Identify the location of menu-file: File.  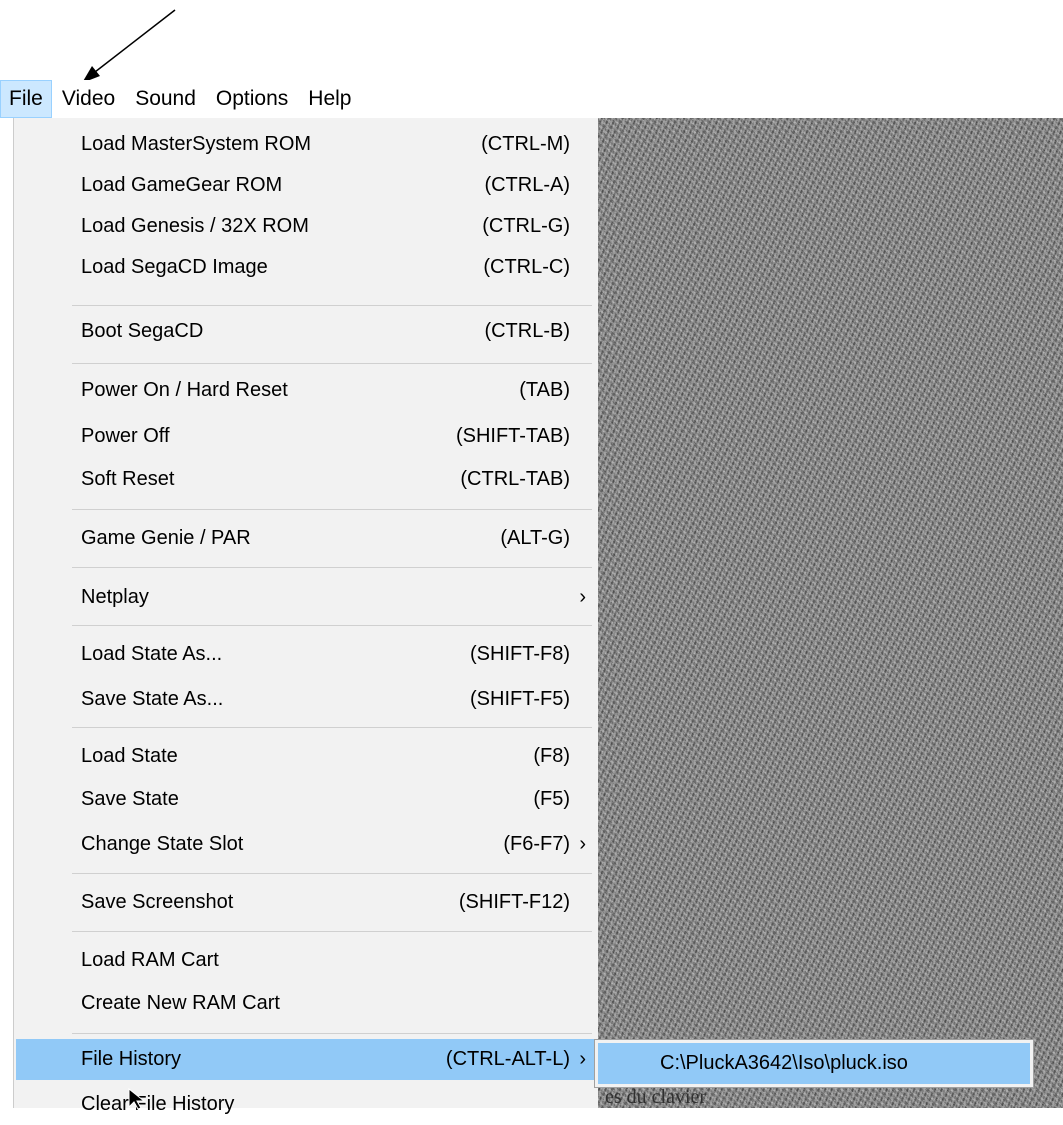
(26, 99).